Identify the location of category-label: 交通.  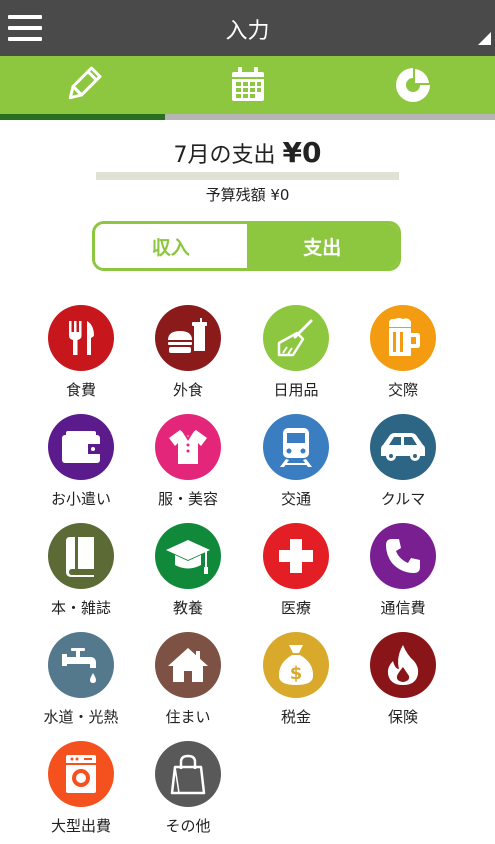
(295, 499).